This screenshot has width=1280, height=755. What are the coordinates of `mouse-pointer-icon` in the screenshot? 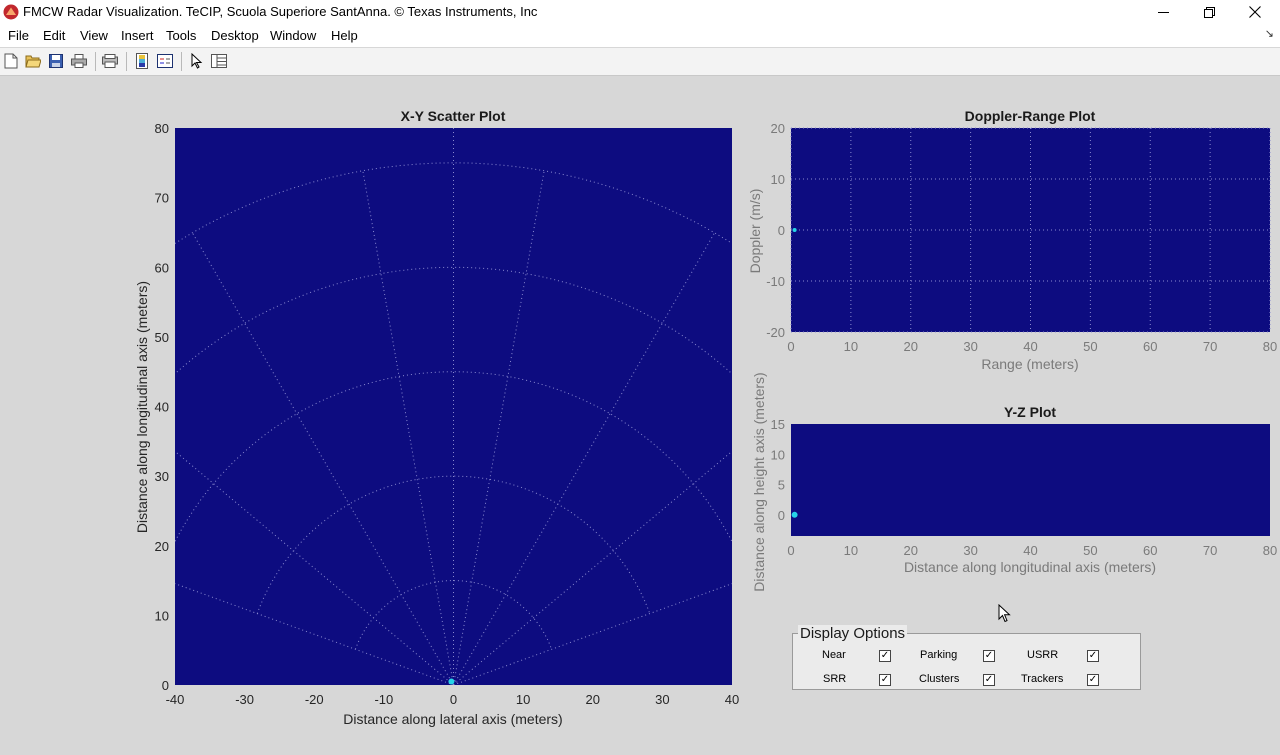 It's located at (1004, 613).